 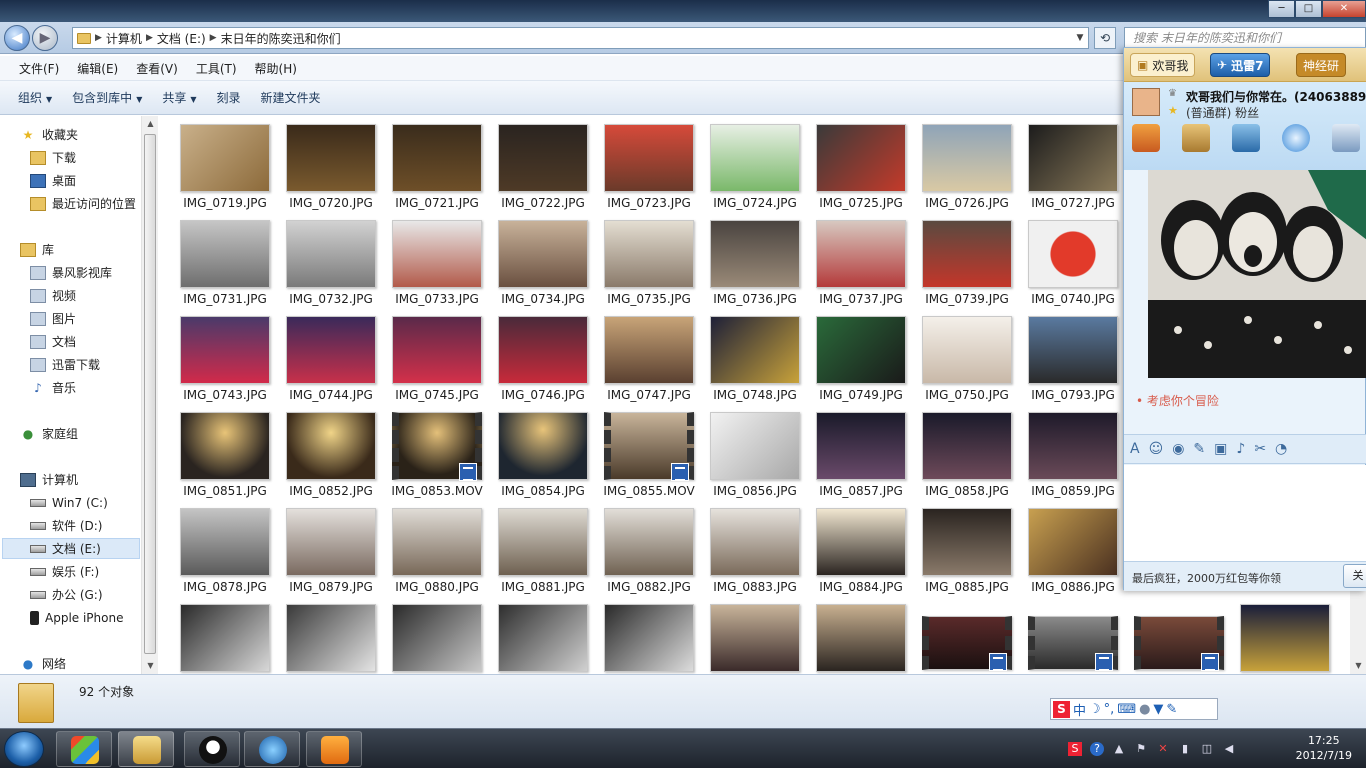 What do you see at coordinates (1185, 749) in the screenshot?
I see `battery-icon: ▮` at bounding box center [1185, 749].